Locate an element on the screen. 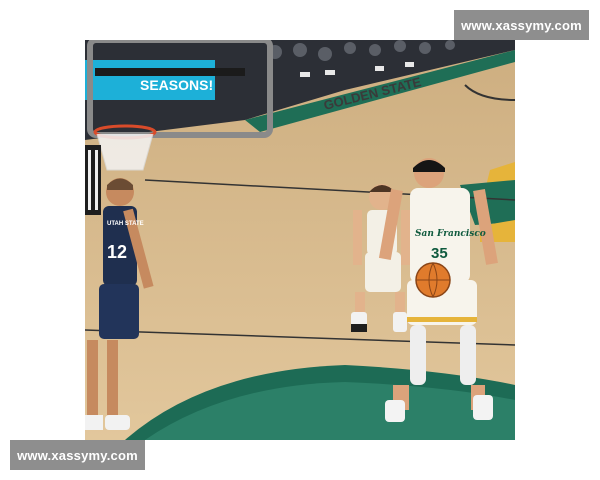  opponent-jersey-team: UTAH STATE is located at coordinates (125, 224).